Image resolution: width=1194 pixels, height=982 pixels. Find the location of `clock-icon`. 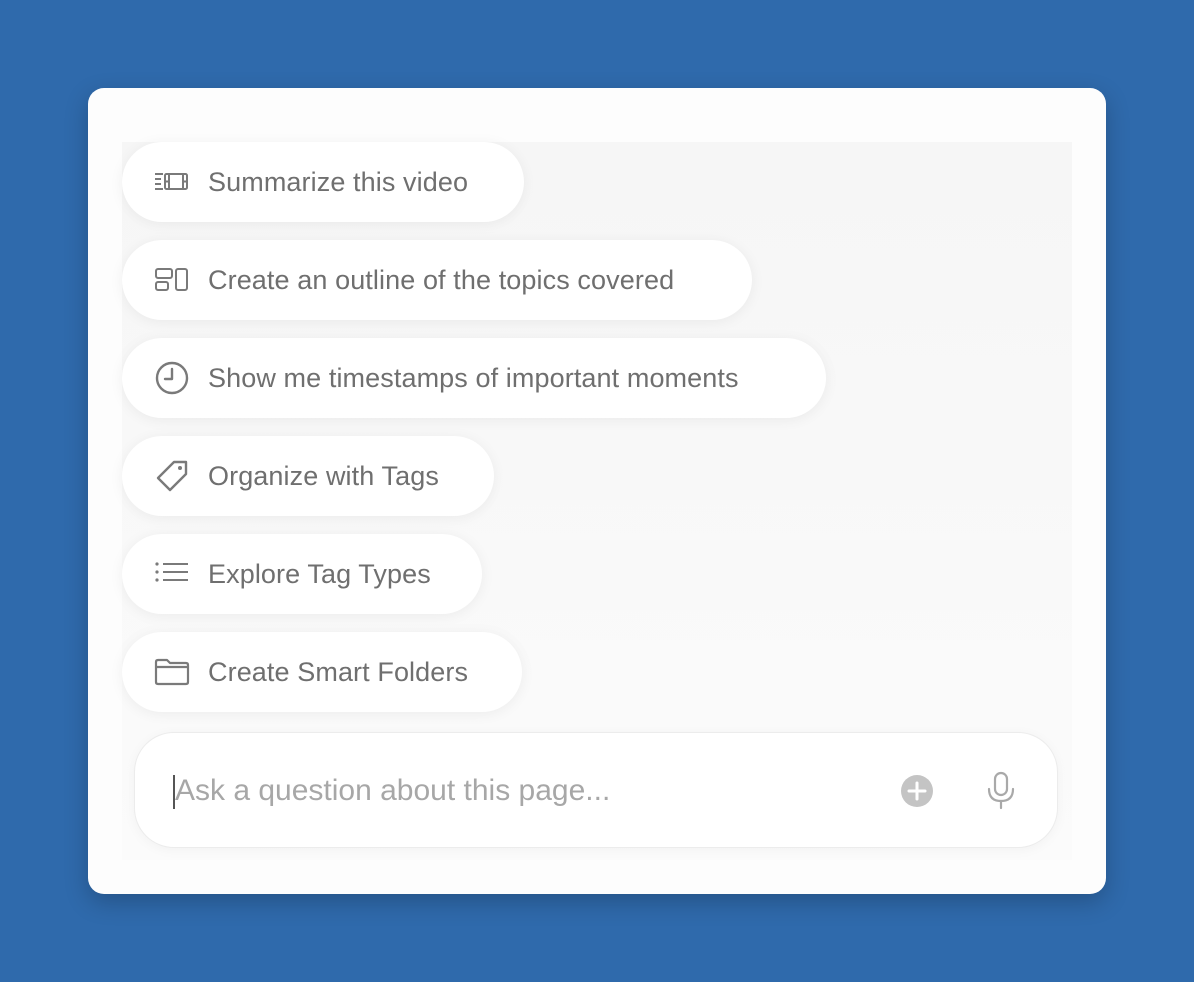

clock-icon is located at coordinates (172, 378).